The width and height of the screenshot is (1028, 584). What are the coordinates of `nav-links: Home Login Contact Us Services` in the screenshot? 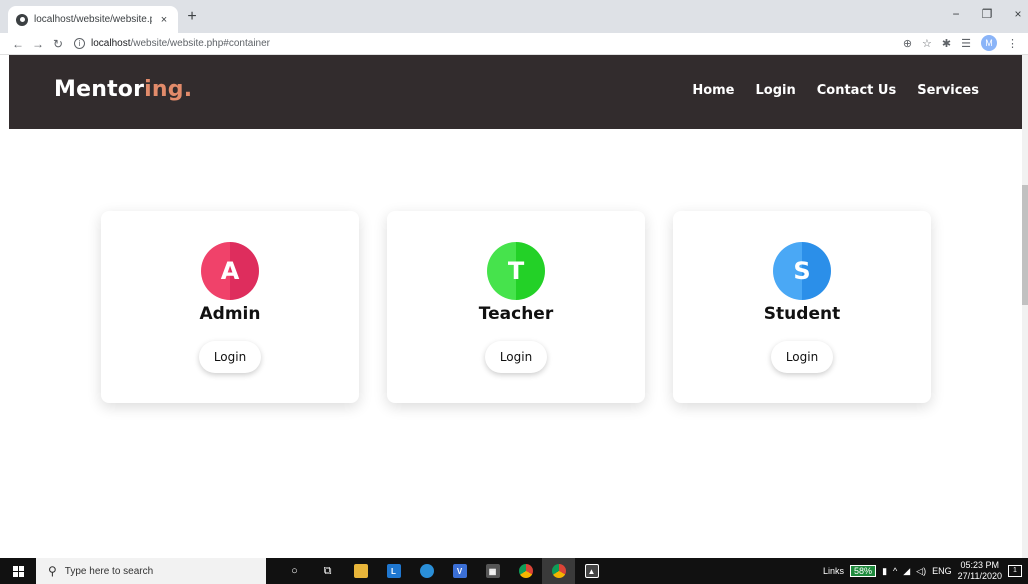 It's located at (835, 90).